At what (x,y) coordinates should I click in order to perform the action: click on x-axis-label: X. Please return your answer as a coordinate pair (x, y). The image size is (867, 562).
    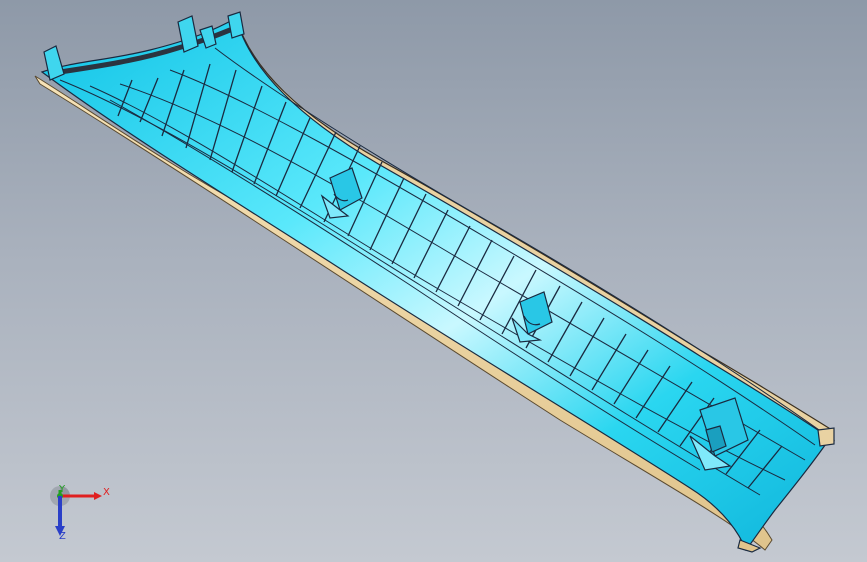
    Looking at the image, I should click on (106, 492).